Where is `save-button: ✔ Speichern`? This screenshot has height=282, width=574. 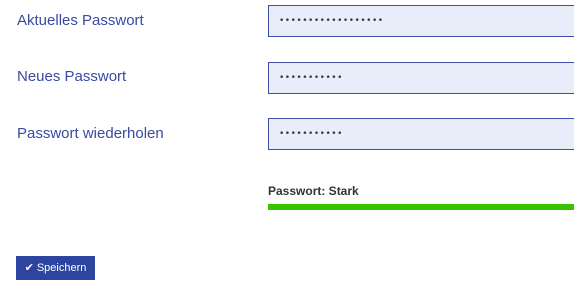
save-button: ✔ Speichern is located at coordinates (55, 268).